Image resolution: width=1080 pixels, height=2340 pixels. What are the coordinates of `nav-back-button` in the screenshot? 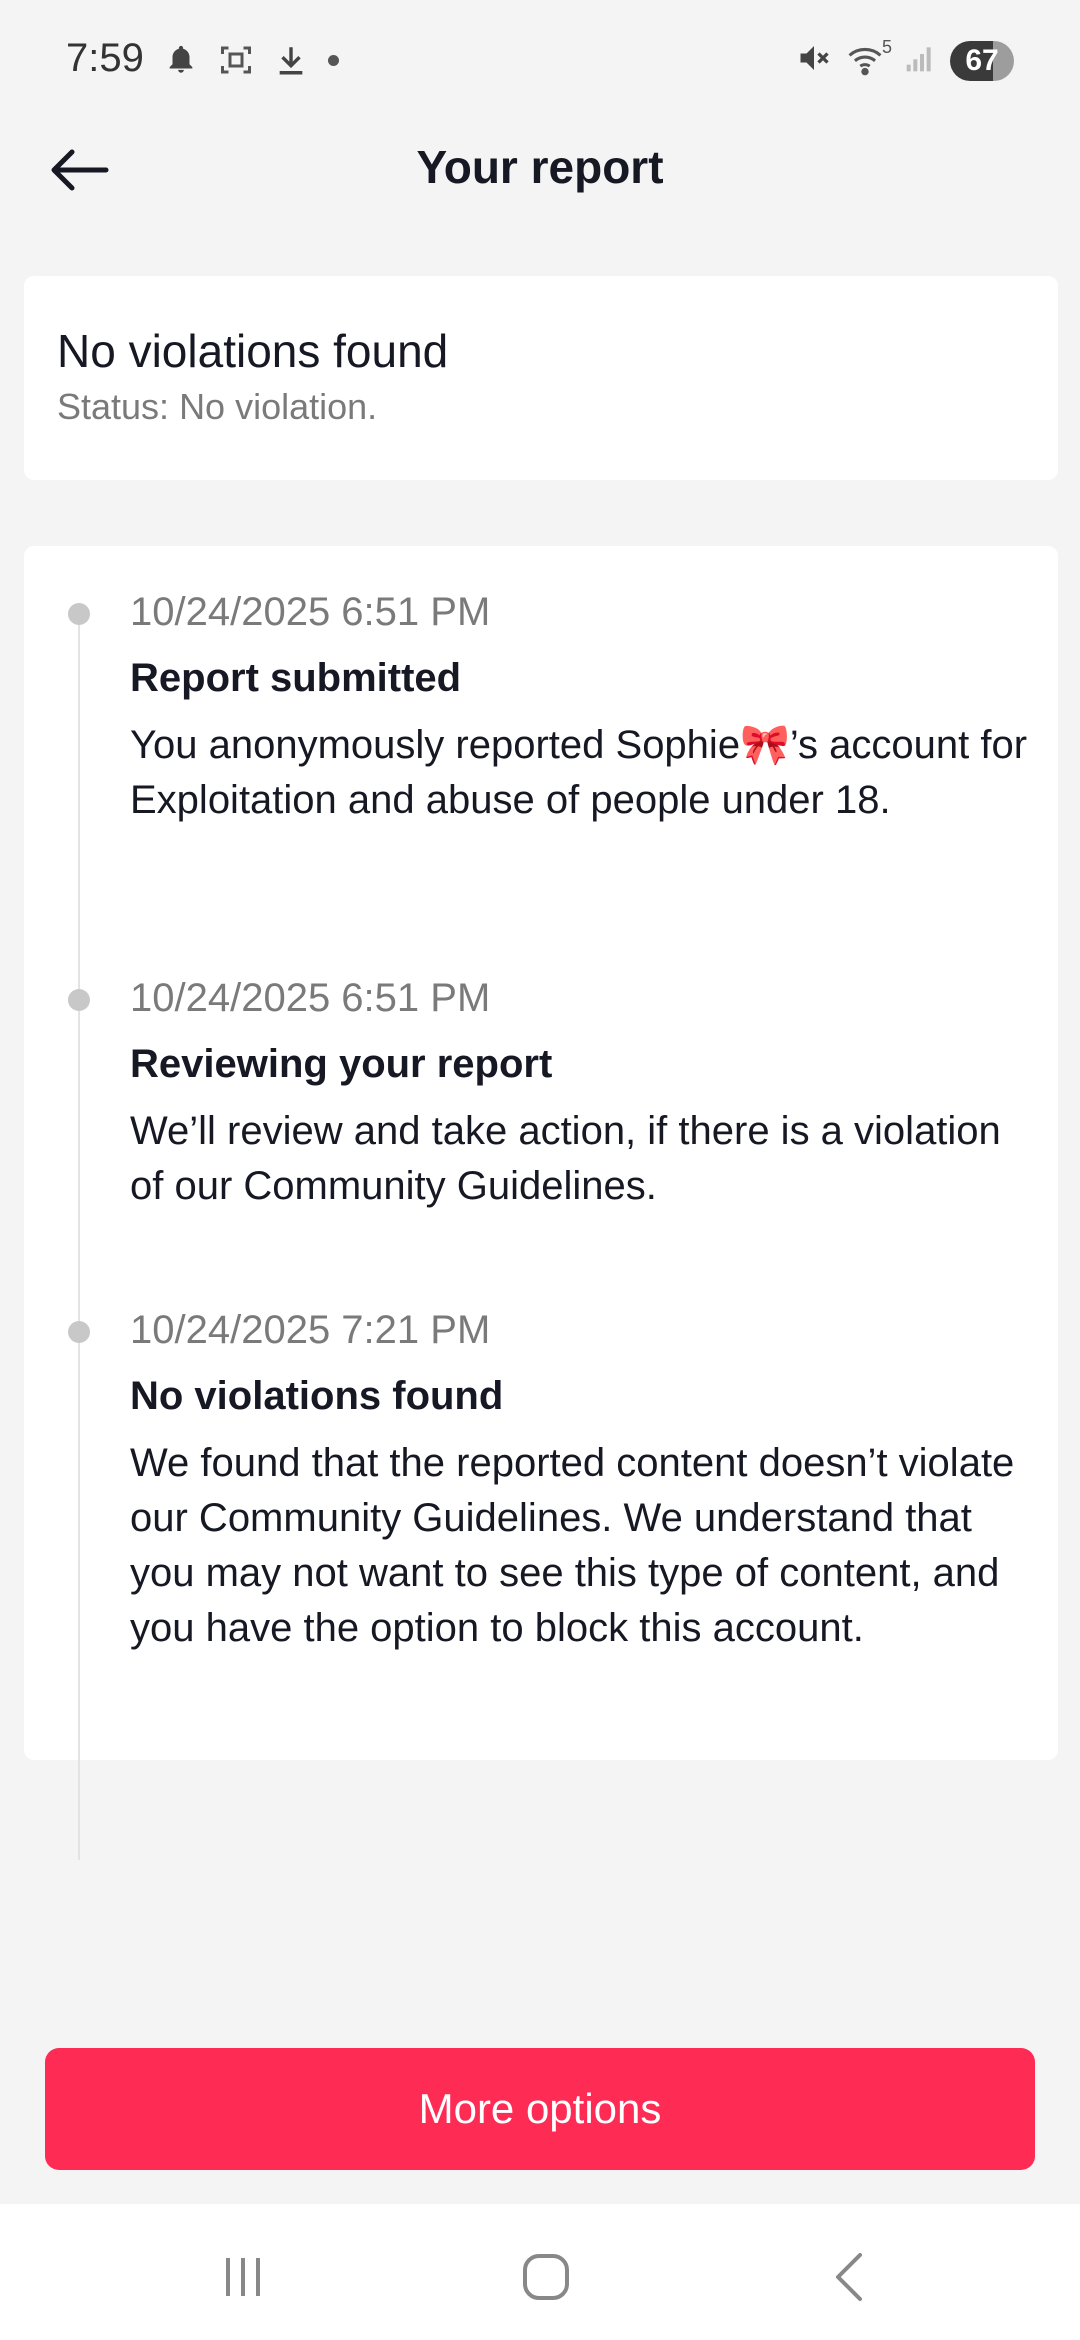 It's located at (850, 2277).